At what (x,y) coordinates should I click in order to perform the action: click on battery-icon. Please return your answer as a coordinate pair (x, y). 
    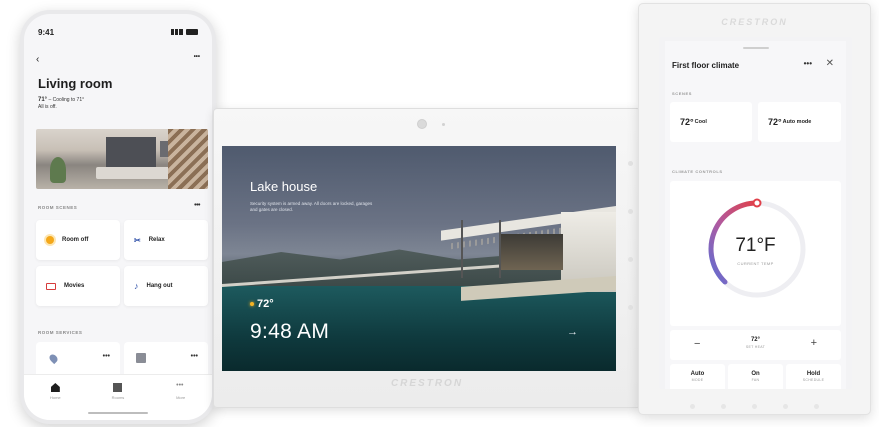
    Looking at the image, I should click on (192, 32).